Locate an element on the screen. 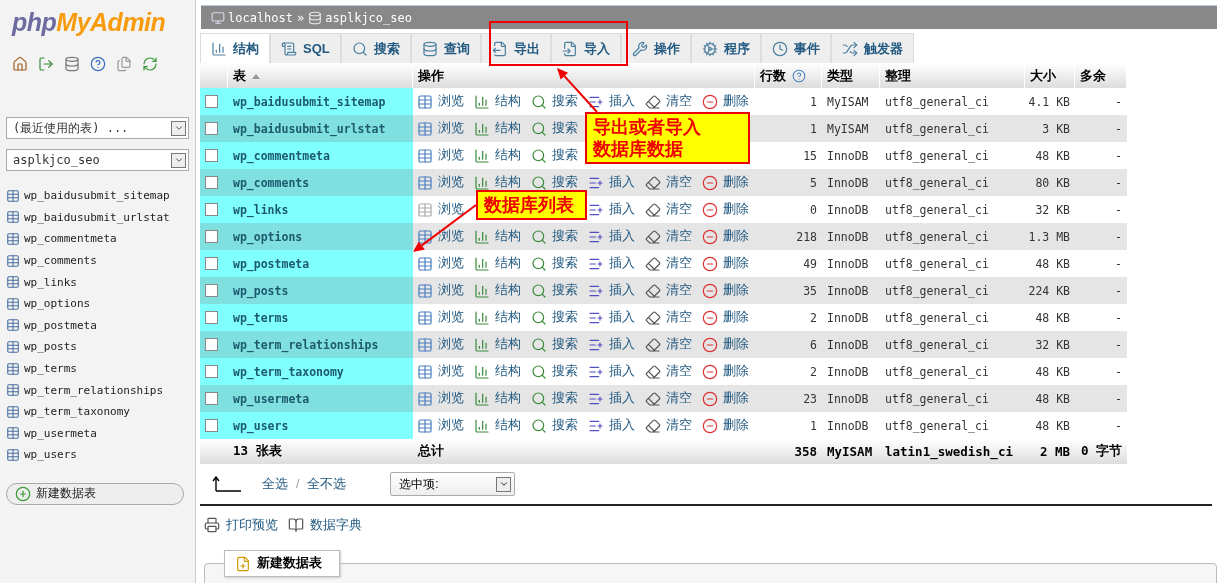  sidebar-table-link: wp_terms is located at coordinates (50, 369).